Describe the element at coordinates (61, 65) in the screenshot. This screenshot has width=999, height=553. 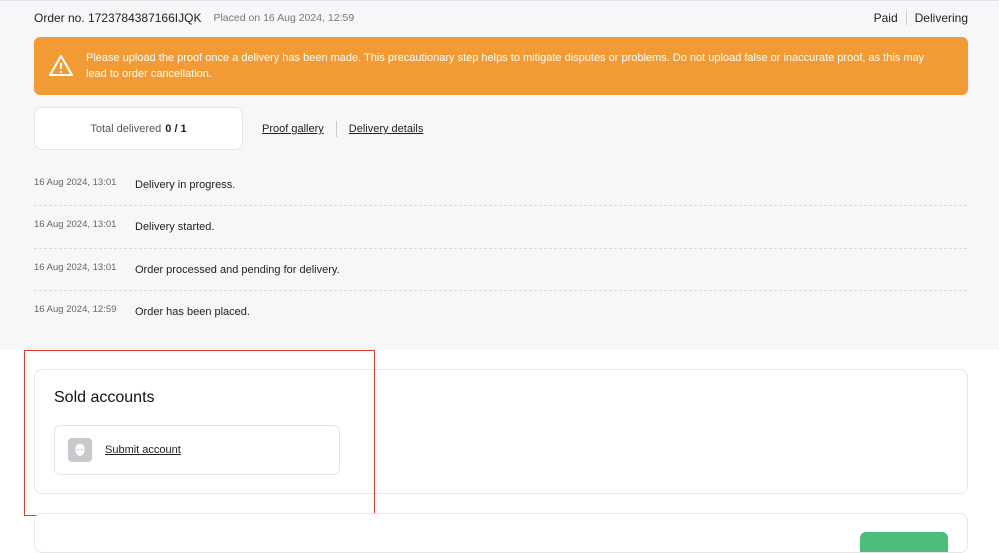
I see `warning-triangle-icon` at that location.